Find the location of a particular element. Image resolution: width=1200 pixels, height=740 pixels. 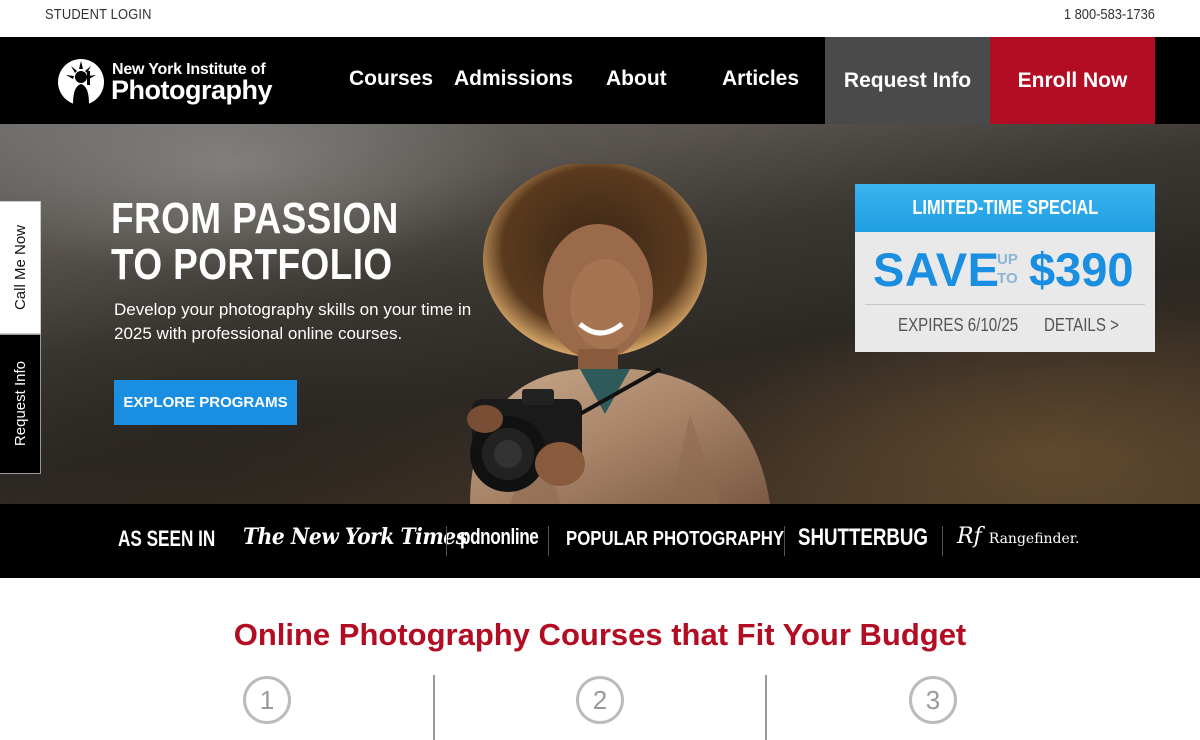

promo-amount: $390 is located at coordinates (1081, 269).